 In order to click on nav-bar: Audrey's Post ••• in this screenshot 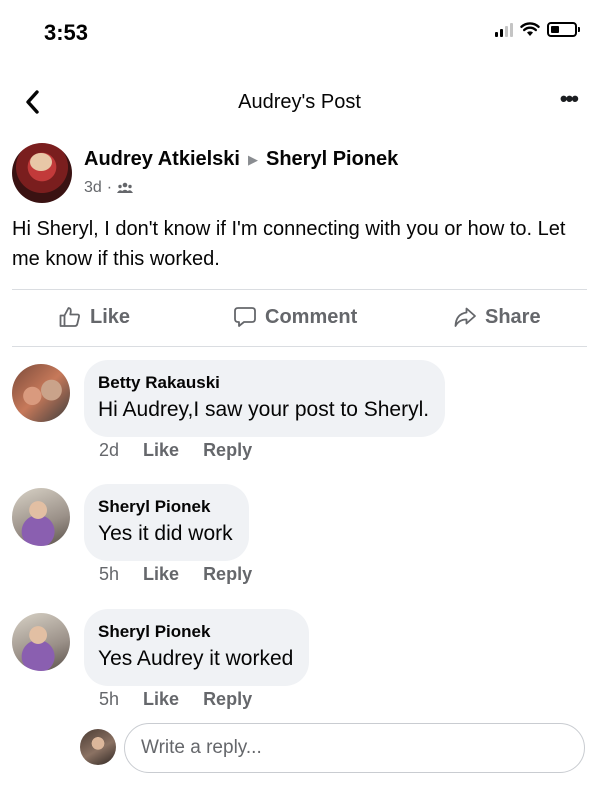, I will do `click(299, 101)`.